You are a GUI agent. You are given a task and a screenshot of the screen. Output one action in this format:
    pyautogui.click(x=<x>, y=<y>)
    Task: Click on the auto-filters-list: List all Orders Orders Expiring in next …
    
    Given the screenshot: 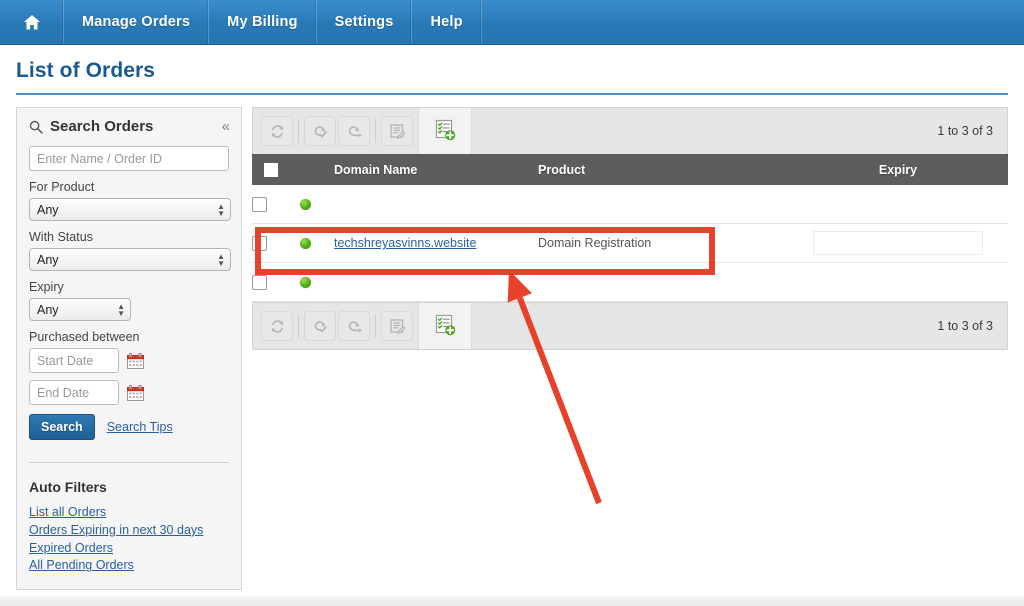 What is the action you would take?
    pyautogui.click(x=129, y=539)
    